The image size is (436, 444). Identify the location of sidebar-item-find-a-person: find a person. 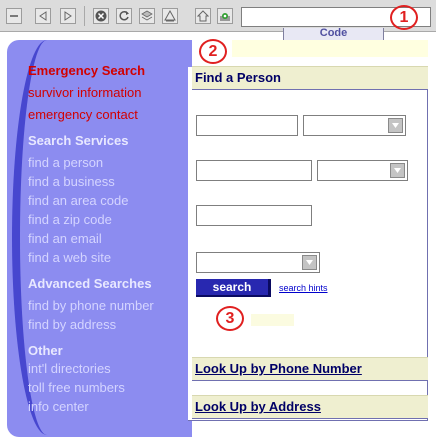
(65, 162).